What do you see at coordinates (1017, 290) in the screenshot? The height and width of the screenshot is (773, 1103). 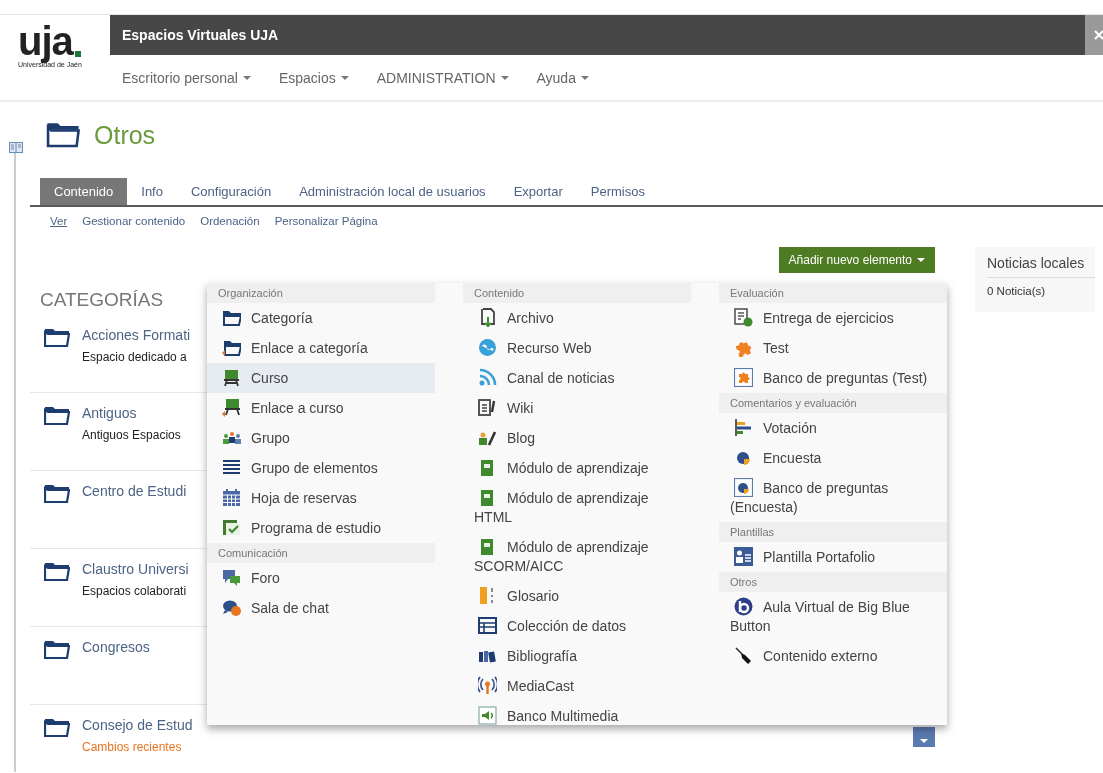 I see `news-count: 0 Noticia(s)` at bounding box center [1017, 290].